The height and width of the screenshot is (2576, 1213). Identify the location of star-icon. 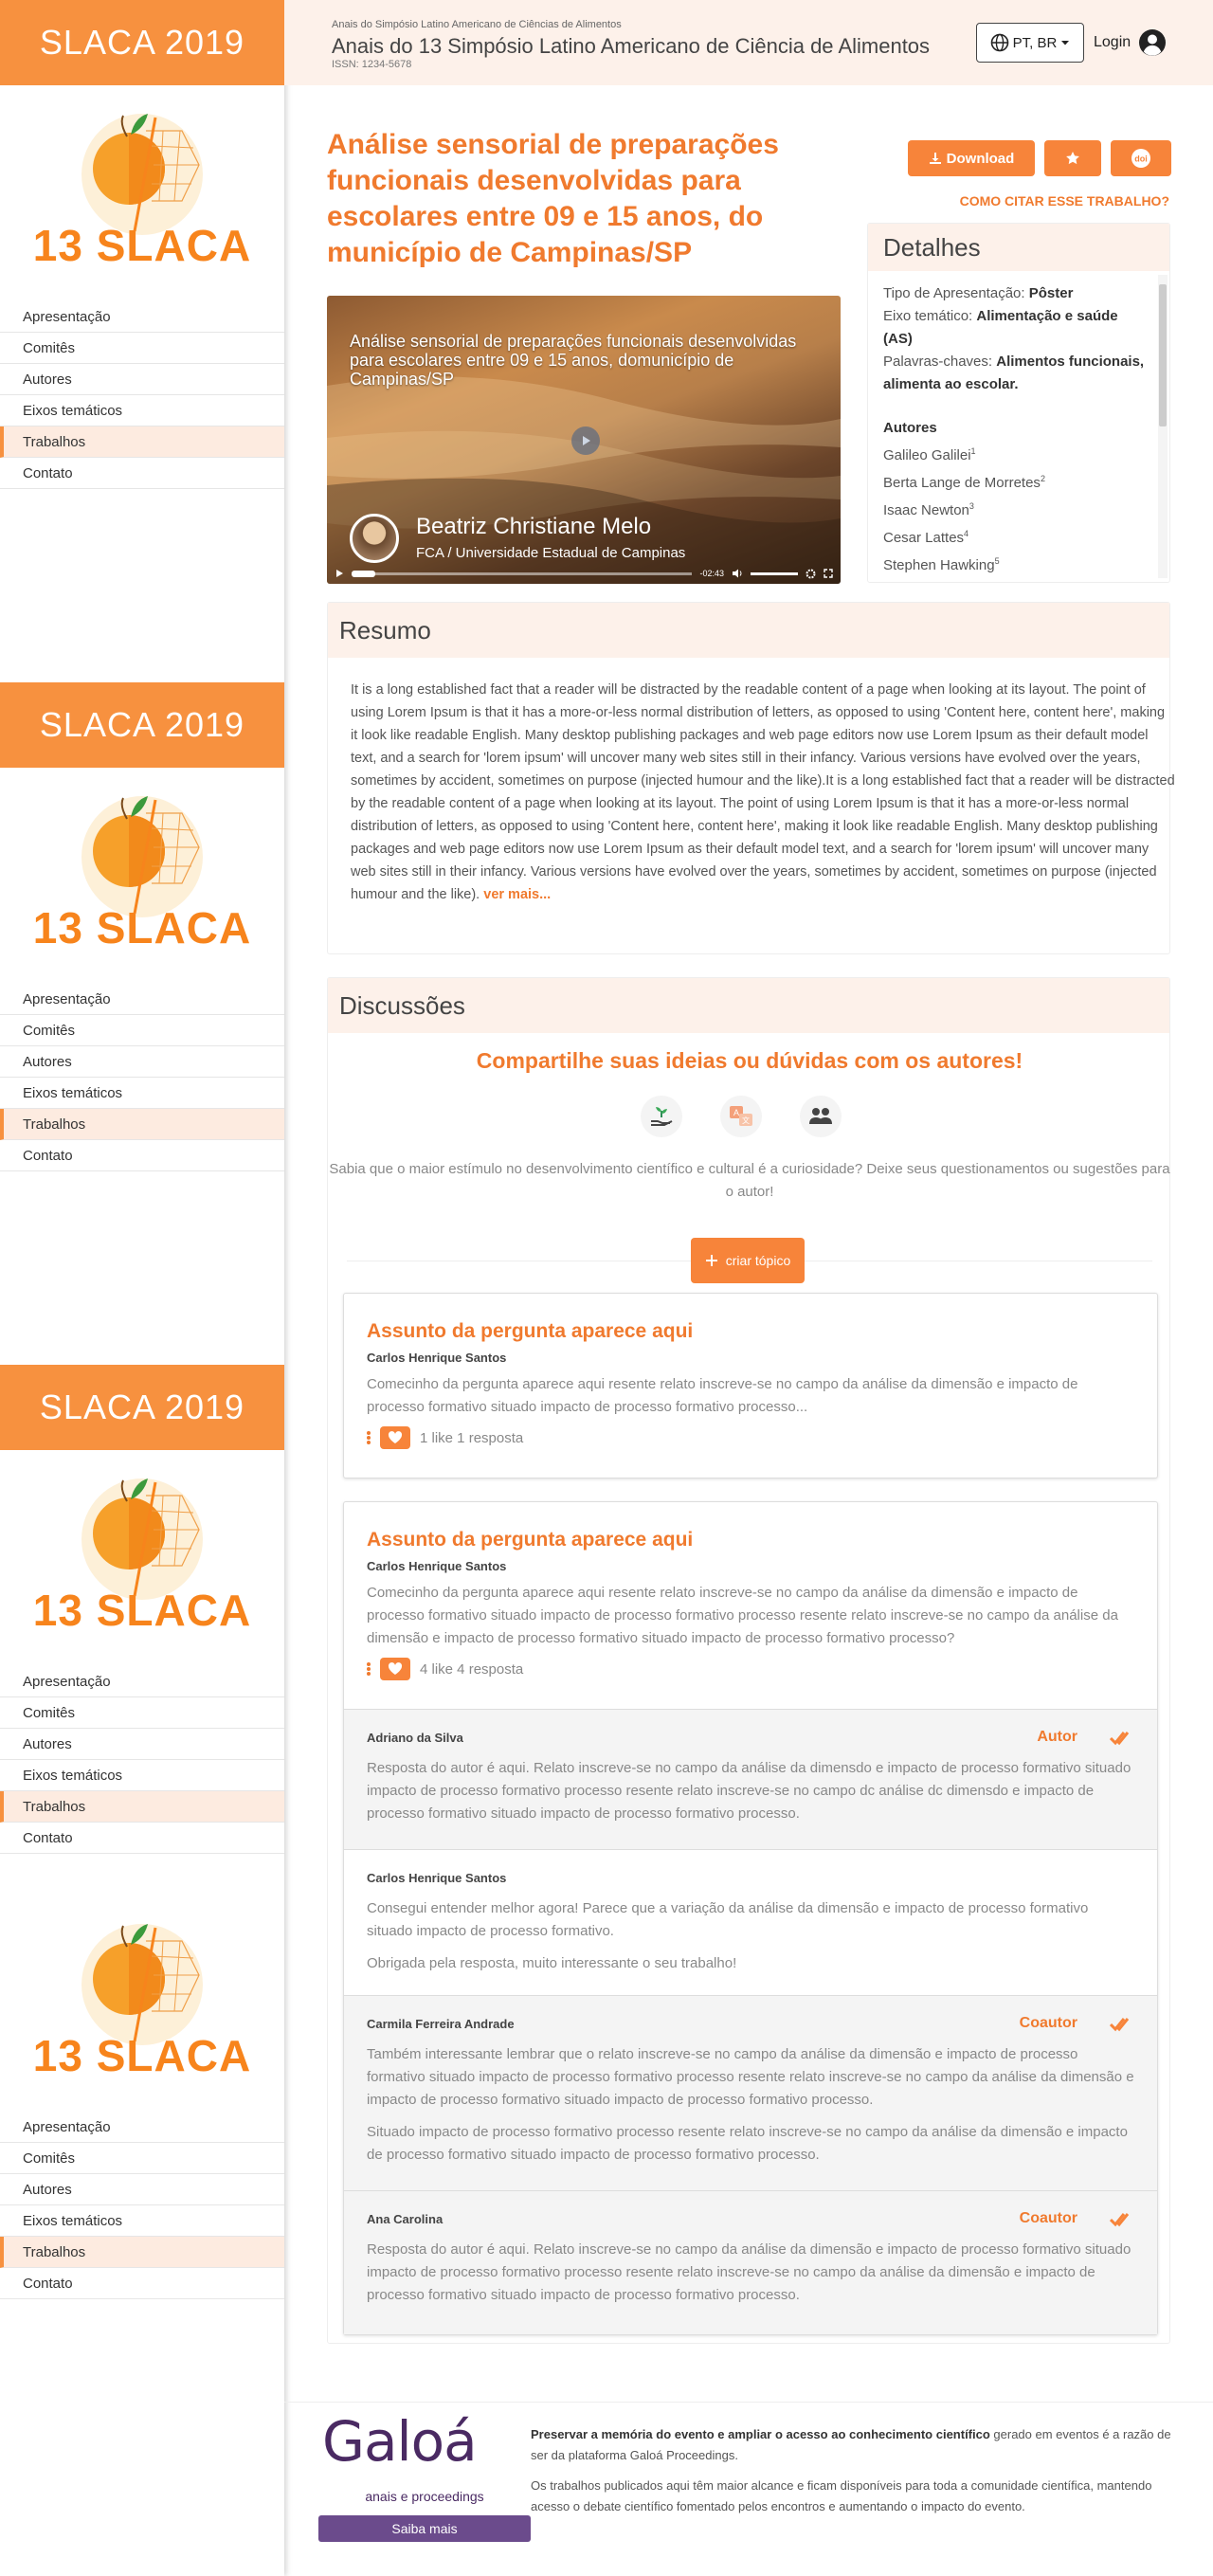
(1072, 158).